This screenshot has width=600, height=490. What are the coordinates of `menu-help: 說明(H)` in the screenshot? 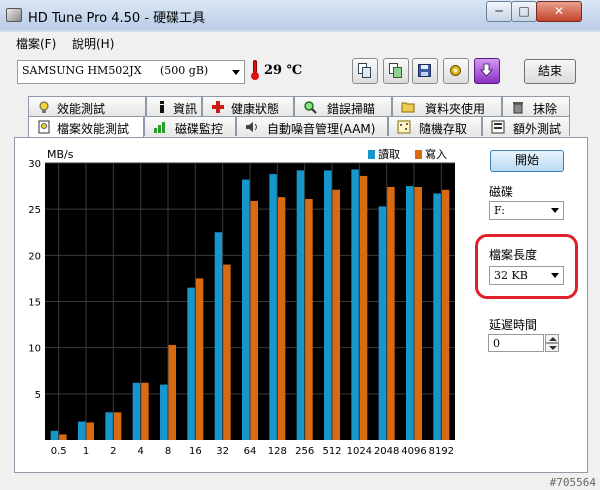 It's located at (93, 43).